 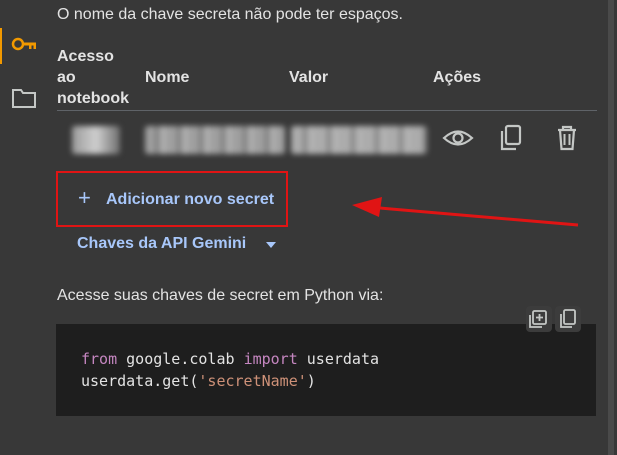 I want to click on code-keyword-from: from, so click(x=99, y=359).